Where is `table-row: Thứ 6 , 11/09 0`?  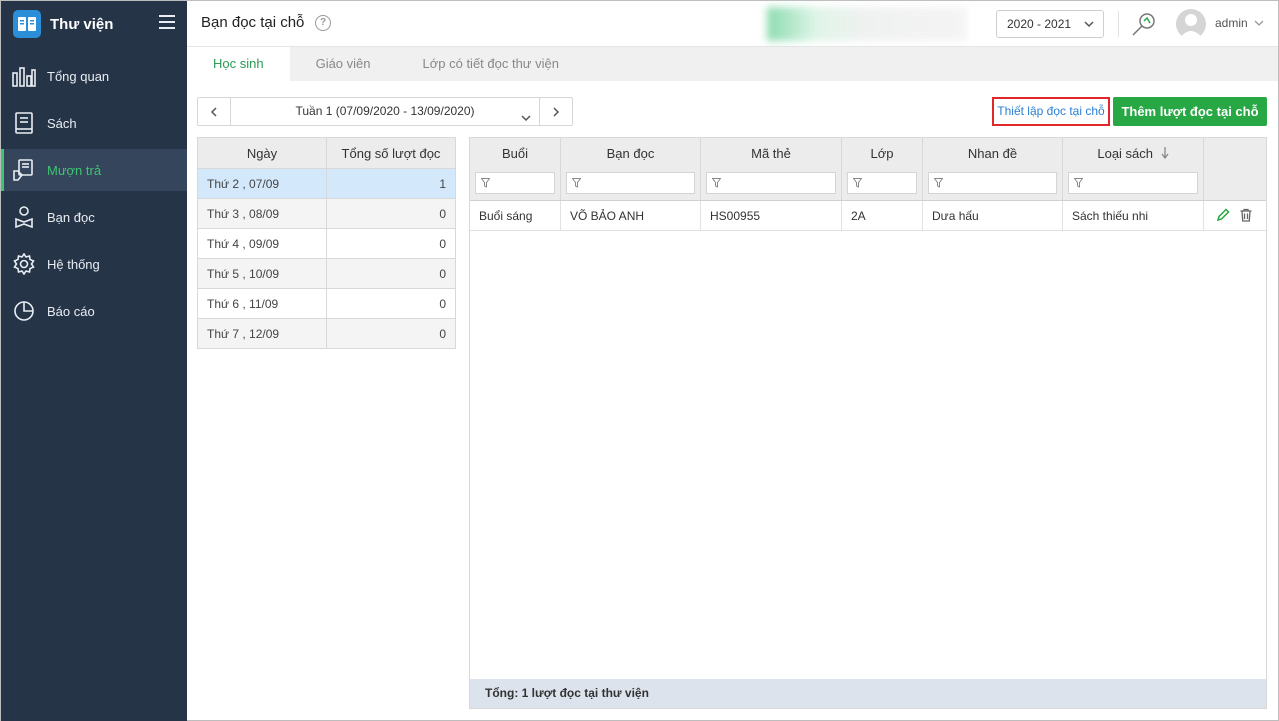
table-row: Thứ 6 , 11/09 0 is located at coordinates (326, 303).